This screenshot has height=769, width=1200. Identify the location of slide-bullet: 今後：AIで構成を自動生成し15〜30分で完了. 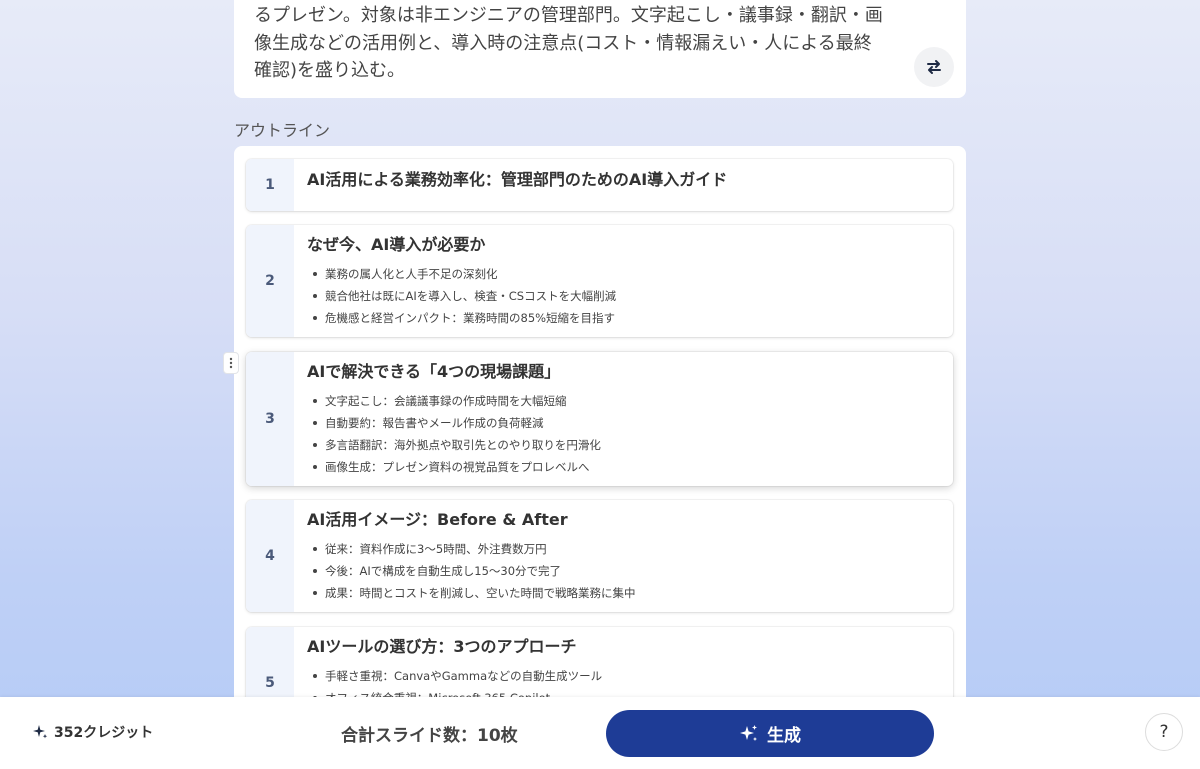
(624, 571).